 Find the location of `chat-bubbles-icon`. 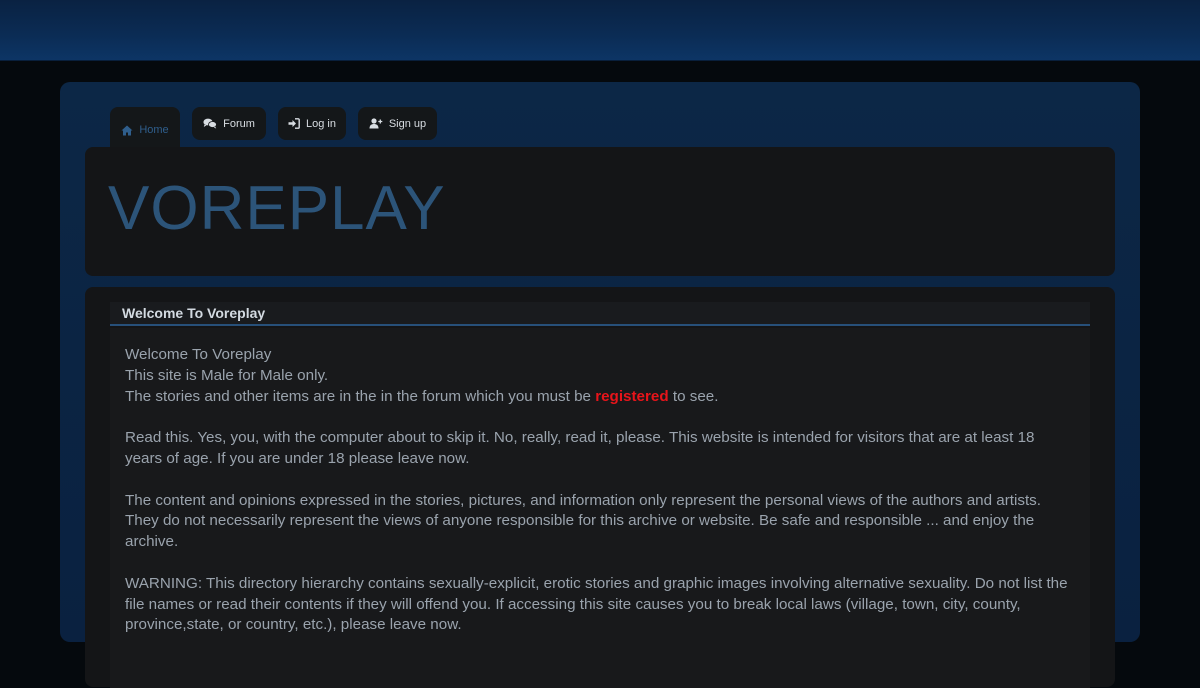

chat-bubbles-icon is located at coordinates (210, 123).